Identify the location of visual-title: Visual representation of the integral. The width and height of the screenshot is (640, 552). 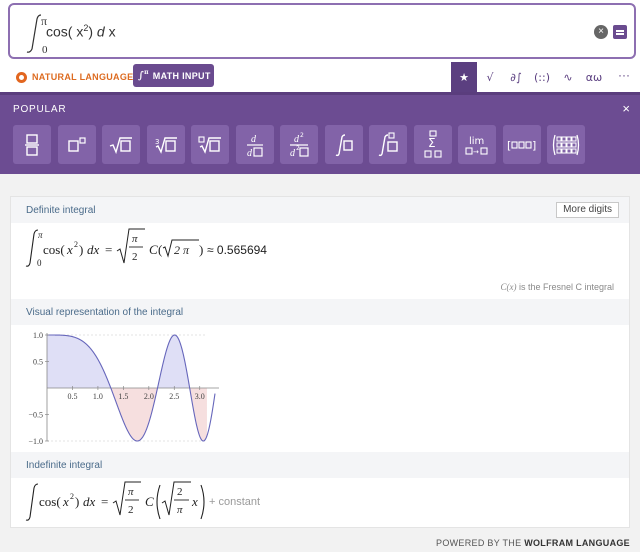
(105, 312).